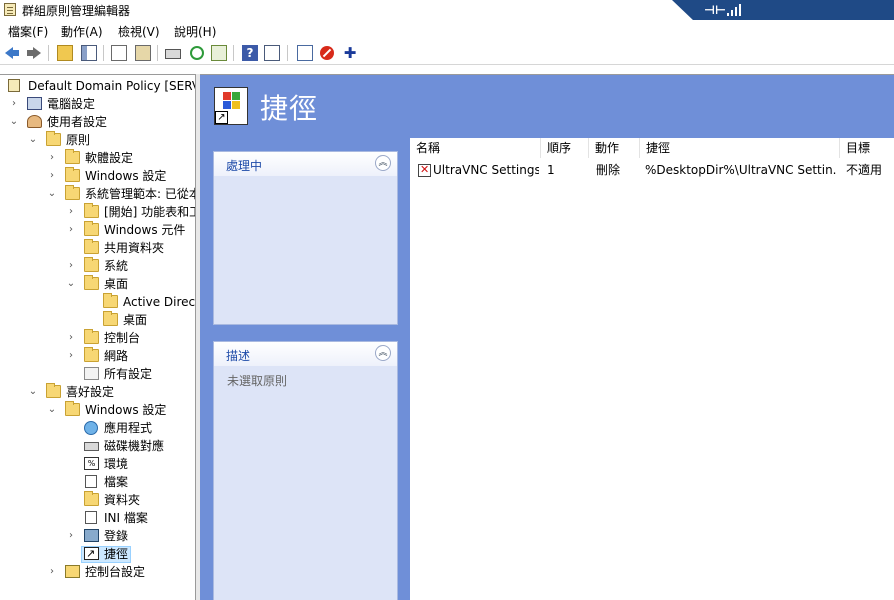 This screenshot has height=600, width=894. Describe the element at coordinates (424, 170) in the screenshot. I see `delete-shortcut-icon` at that location.